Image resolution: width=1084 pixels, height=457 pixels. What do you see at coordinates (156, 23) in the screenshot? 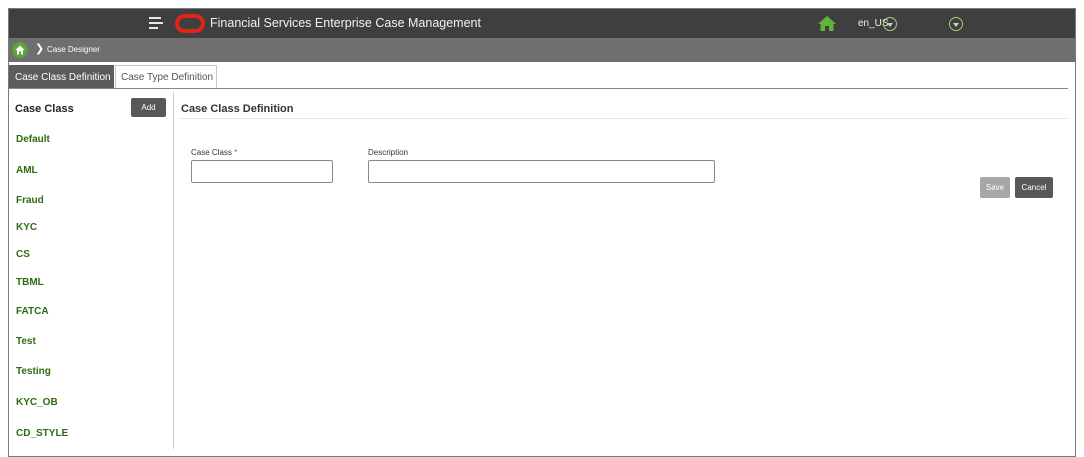
I see `hamburger-menu-icon` at bounding box center [156, 23].